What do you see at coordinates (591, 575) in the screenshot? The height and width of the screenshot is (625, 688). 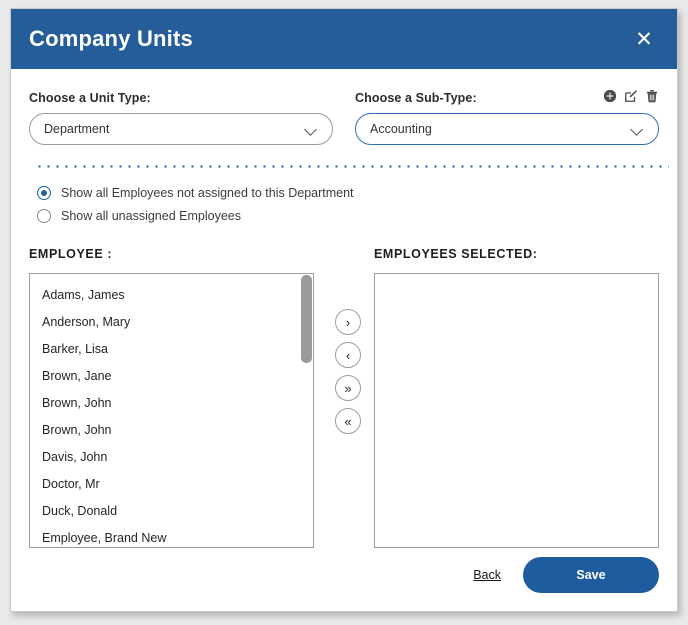 I see `save-button: Save` at bounding box center [591, 575].